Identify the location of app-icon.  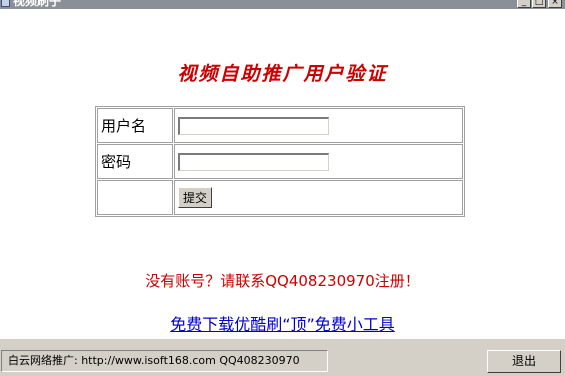
(5, 3).